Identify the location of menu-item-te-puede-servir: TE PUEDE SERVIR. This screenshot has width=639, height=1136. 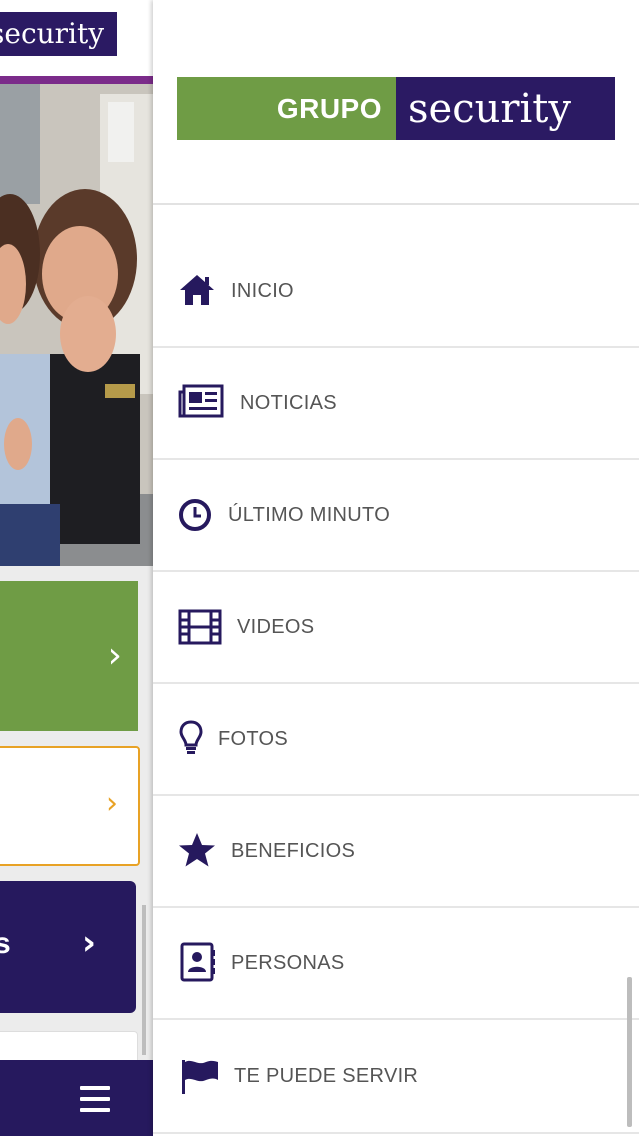
(396, 1077).